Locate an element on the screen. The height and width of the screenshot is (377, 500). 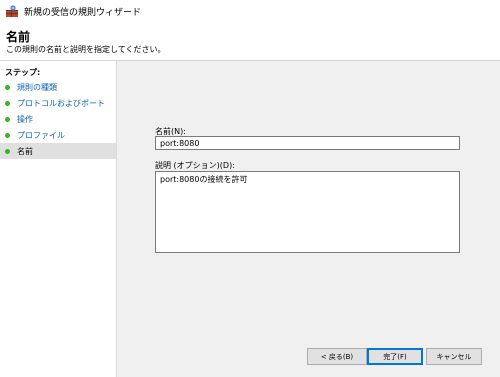
steps-label: ステップ: is located at coordinates (23, 72).